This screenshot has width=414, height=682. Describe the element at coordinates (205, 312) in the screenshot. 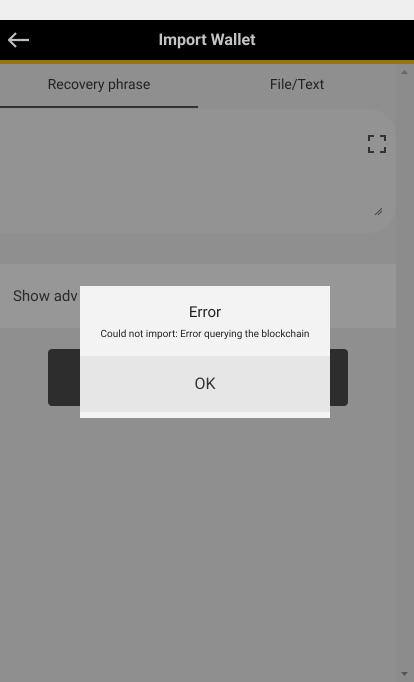

I see `dialog-title: Error` at that location.